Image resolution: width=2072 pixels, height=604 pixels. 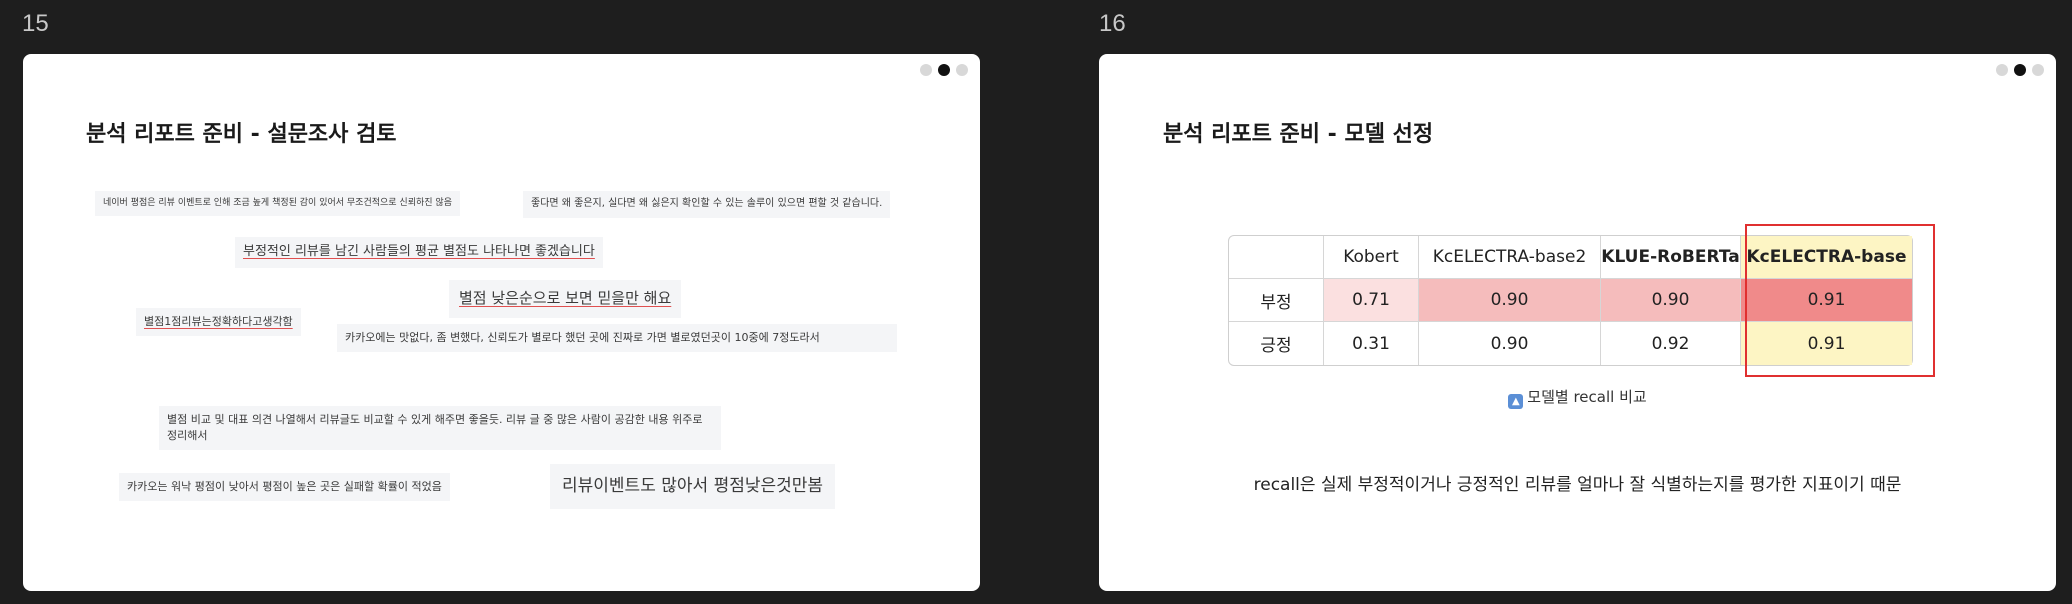 What do you see at coordinates (1112, 23) in the screenshot?
I see `slide-number: 16` at bounding box center [1112, 23].